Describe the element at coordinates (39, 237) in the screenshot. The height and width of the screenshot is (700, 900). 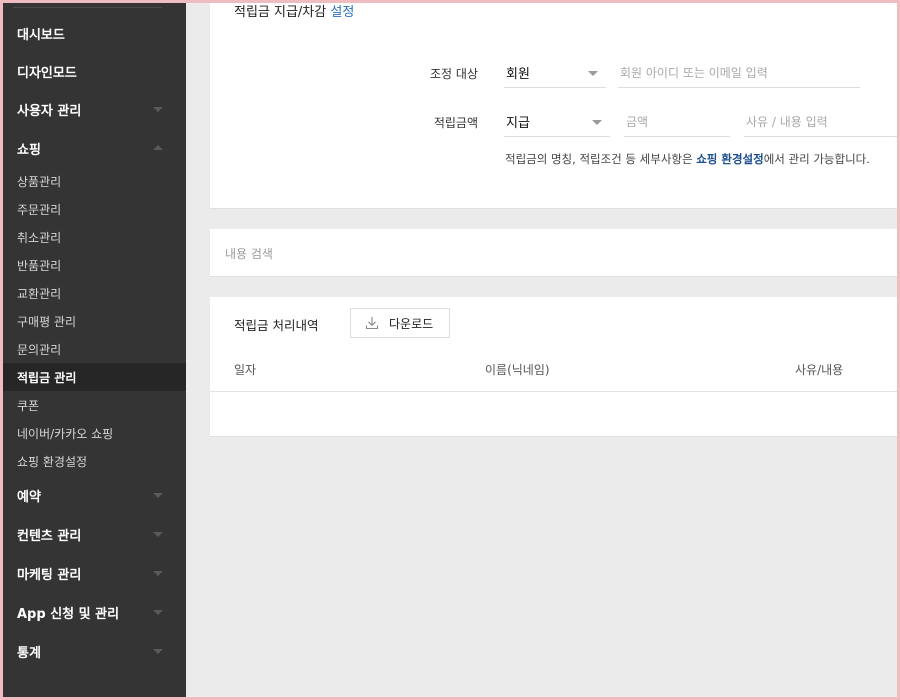
I see `sidebar-item-label: 취소관리` at that location.